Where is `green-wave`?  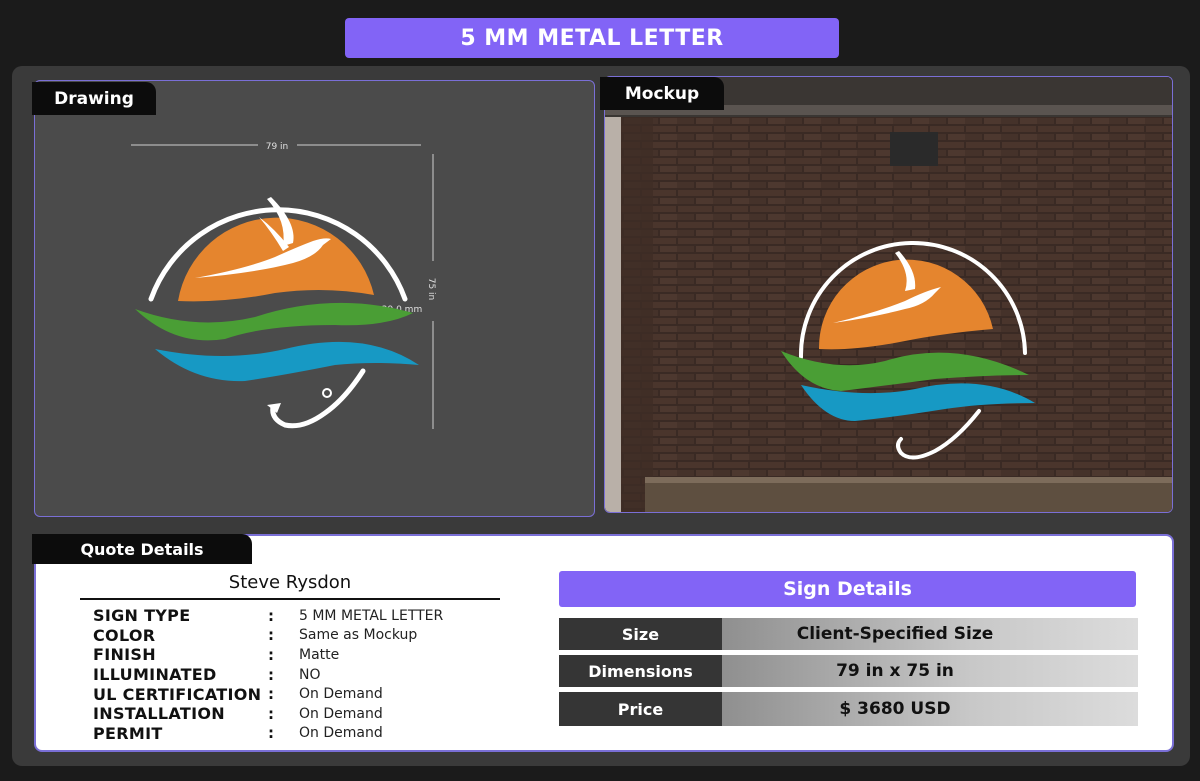
green-wave is located at coordinates (274, 321).